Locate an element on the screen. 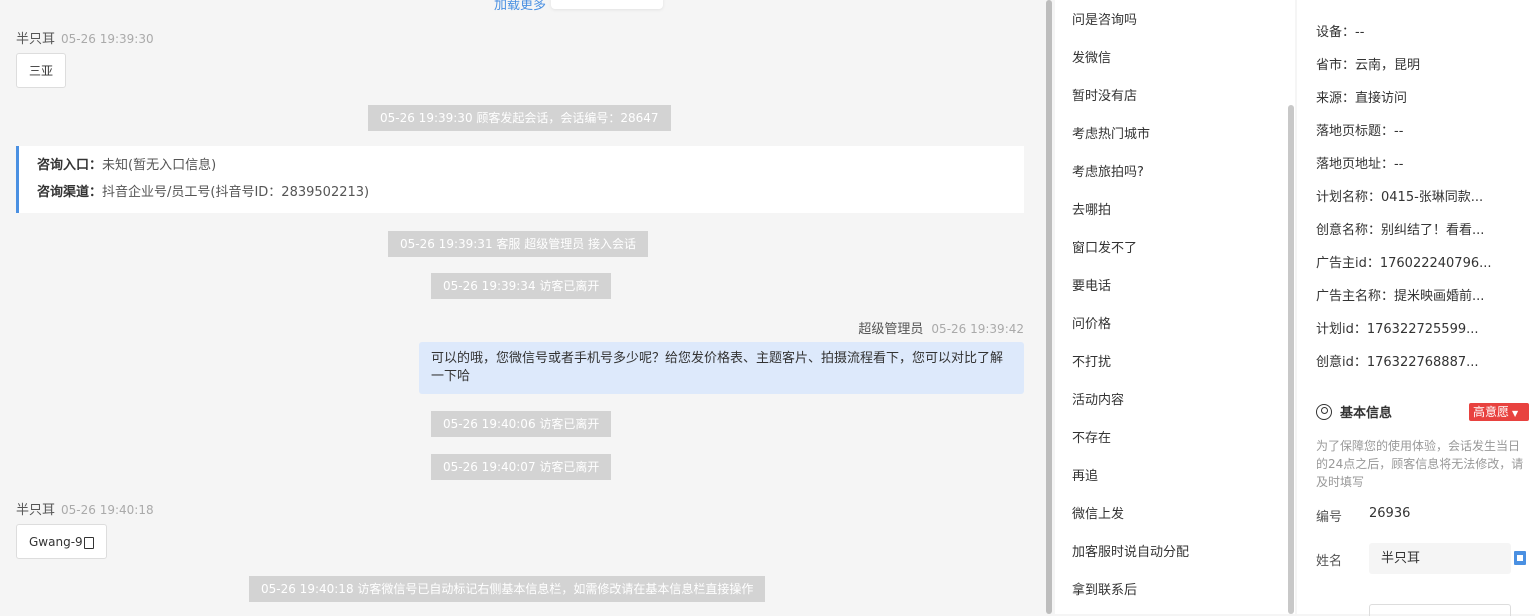 This screenshot has height=616, width=1535. chat-scrollbar is located at coordinates (1049, 307).